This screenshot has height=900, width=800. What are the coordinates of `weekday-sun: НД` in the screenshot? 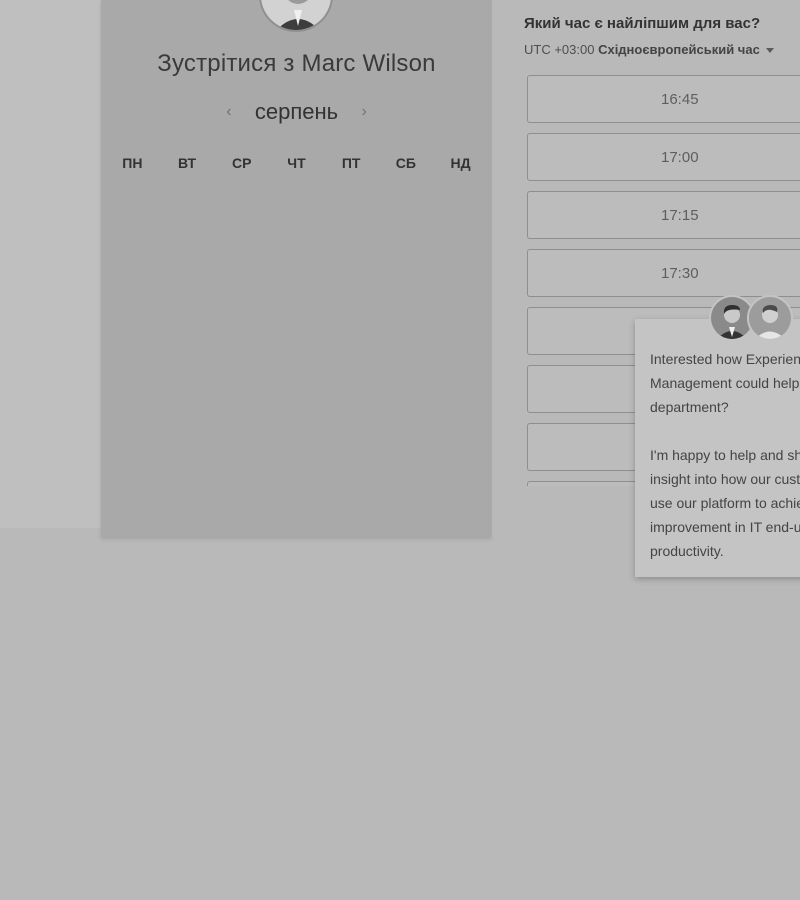 It's located at (460, 163).